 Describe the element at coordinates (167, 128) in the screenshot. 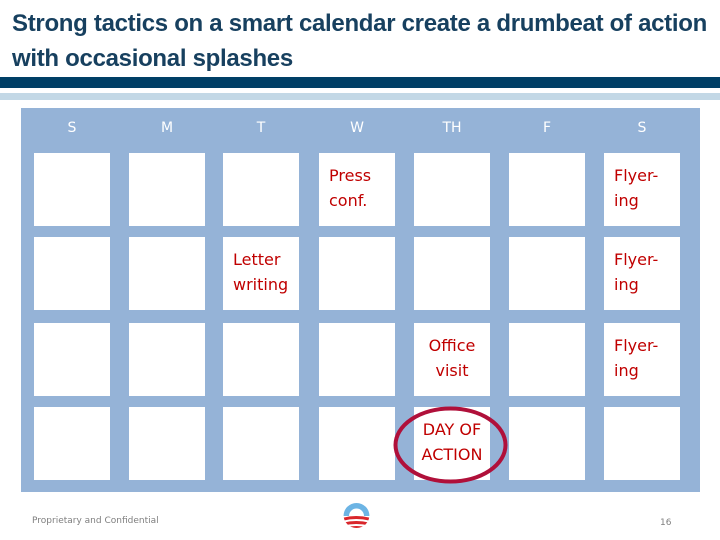

I see `day-header-1: M` at that location.